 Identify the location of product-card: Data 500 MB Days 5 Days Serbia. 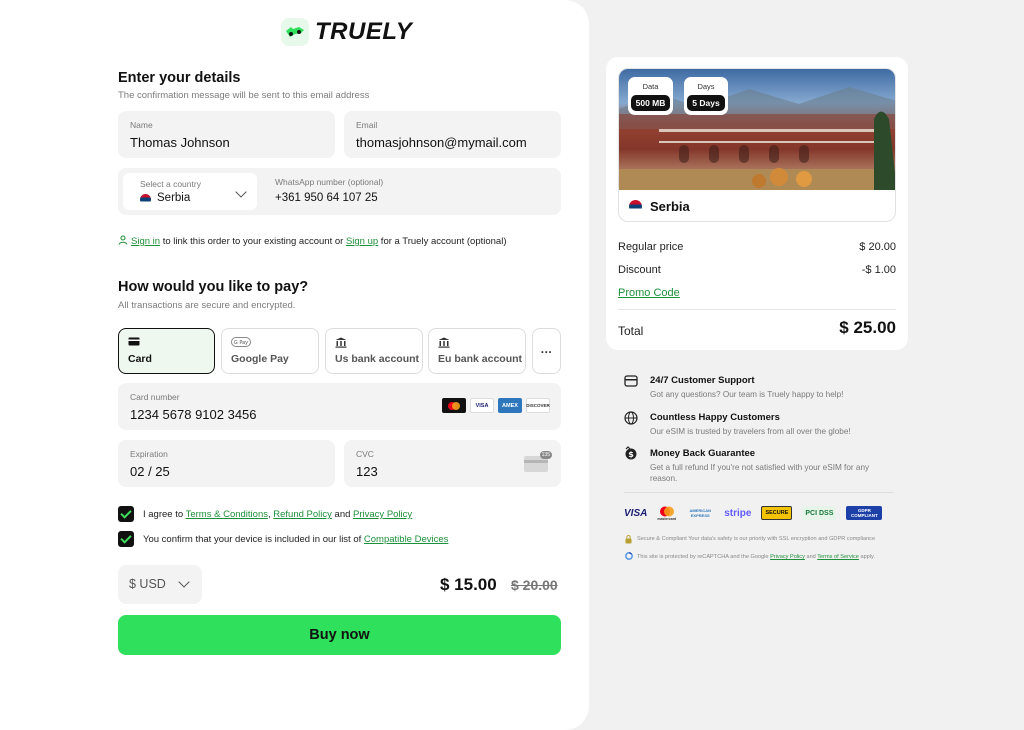
(757, 145).